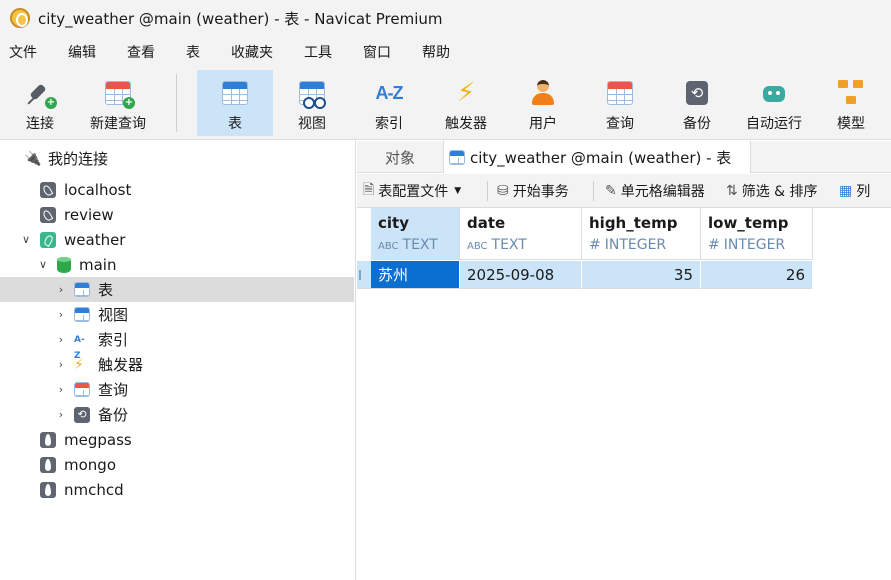  Describe the element at coordinates (466, 103) in the screenshot. I see `trigger-button: ⚡ 触发器` at that location.